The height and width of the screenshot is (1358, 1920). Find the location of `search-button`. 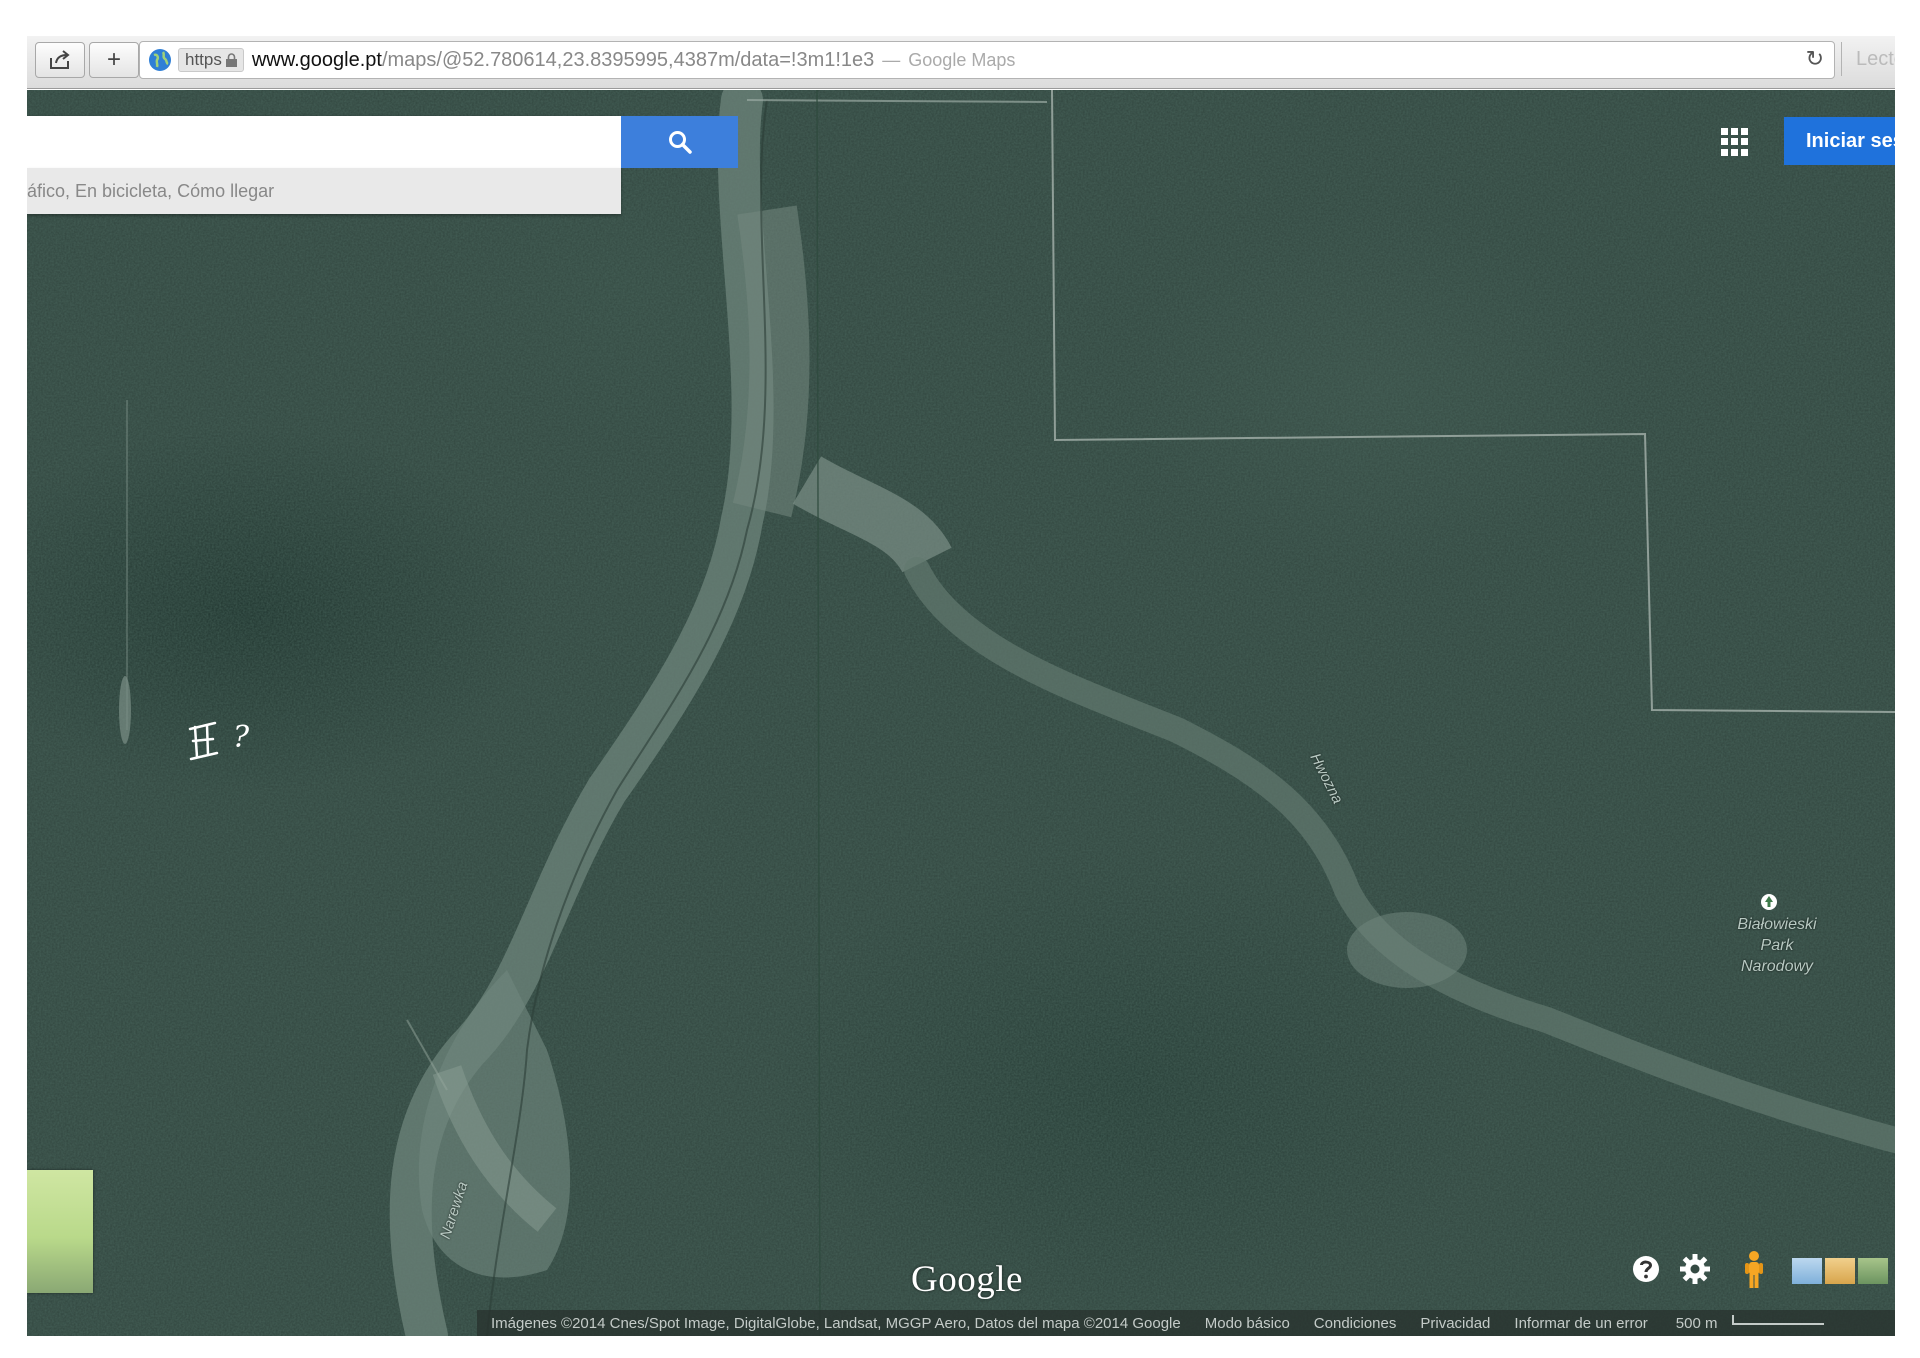

search-button is located at coordinates (679, 142).